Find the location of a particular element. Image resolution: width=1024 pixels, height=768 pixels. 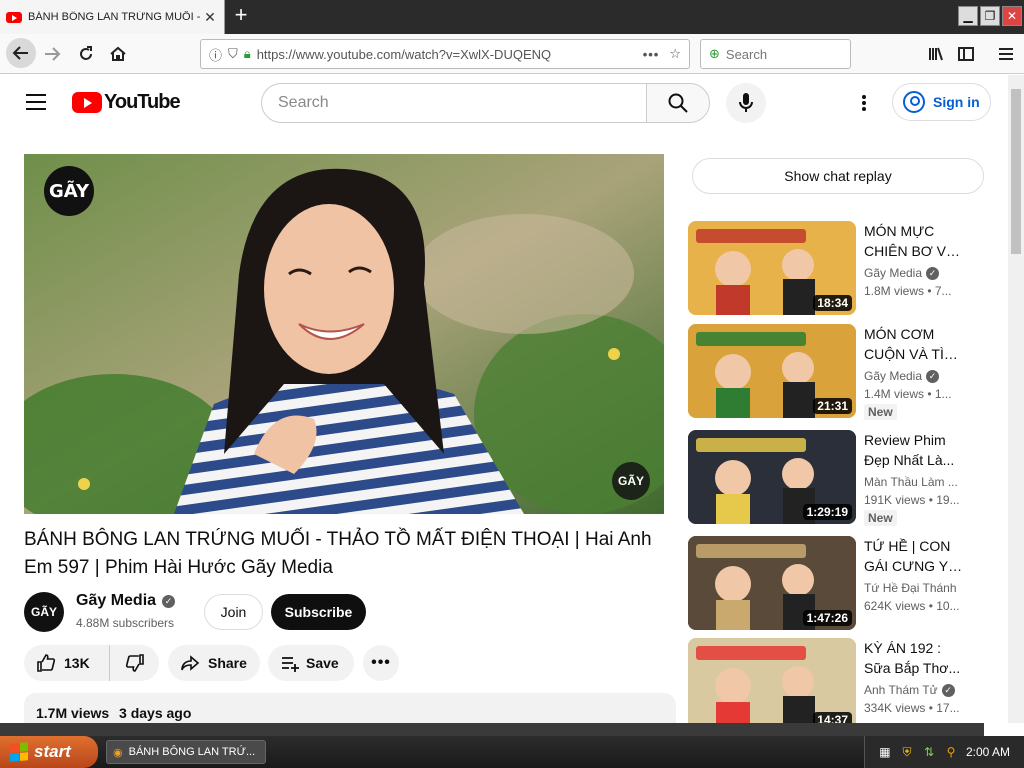

view-count: 1.7M views is located at coordinates (73, 713).